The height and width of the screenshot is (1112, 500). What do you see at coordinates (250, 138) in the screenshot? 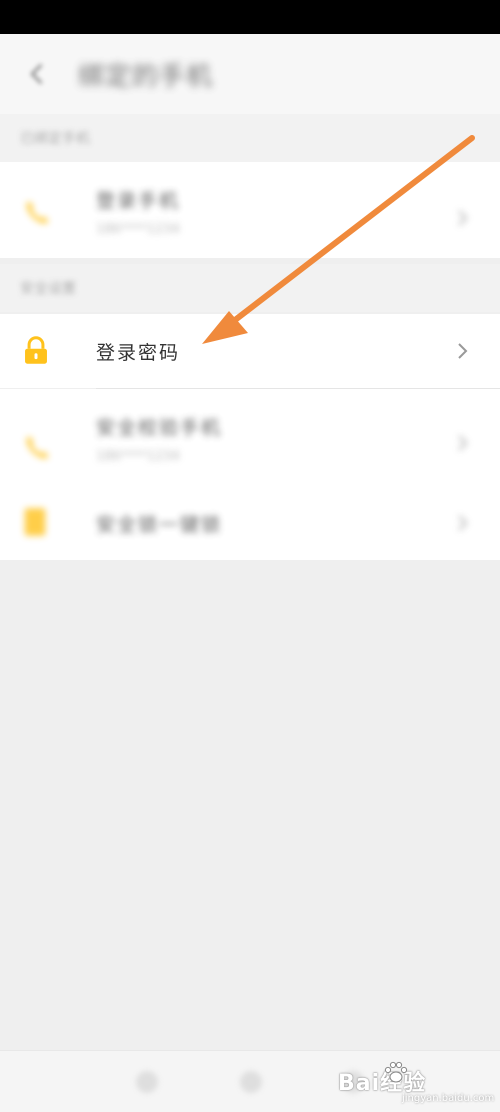
I see `section-header-bound-phone: 已绑定手机` at bounding box center [250, 138].